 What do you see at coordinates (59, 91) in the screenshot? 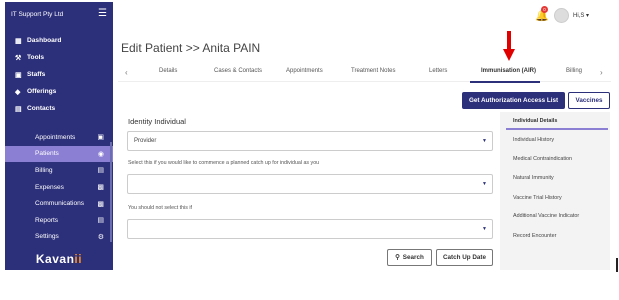
I see `sidebar-item-offerings: ◆ Offerings` at bounding box center [59, 91].